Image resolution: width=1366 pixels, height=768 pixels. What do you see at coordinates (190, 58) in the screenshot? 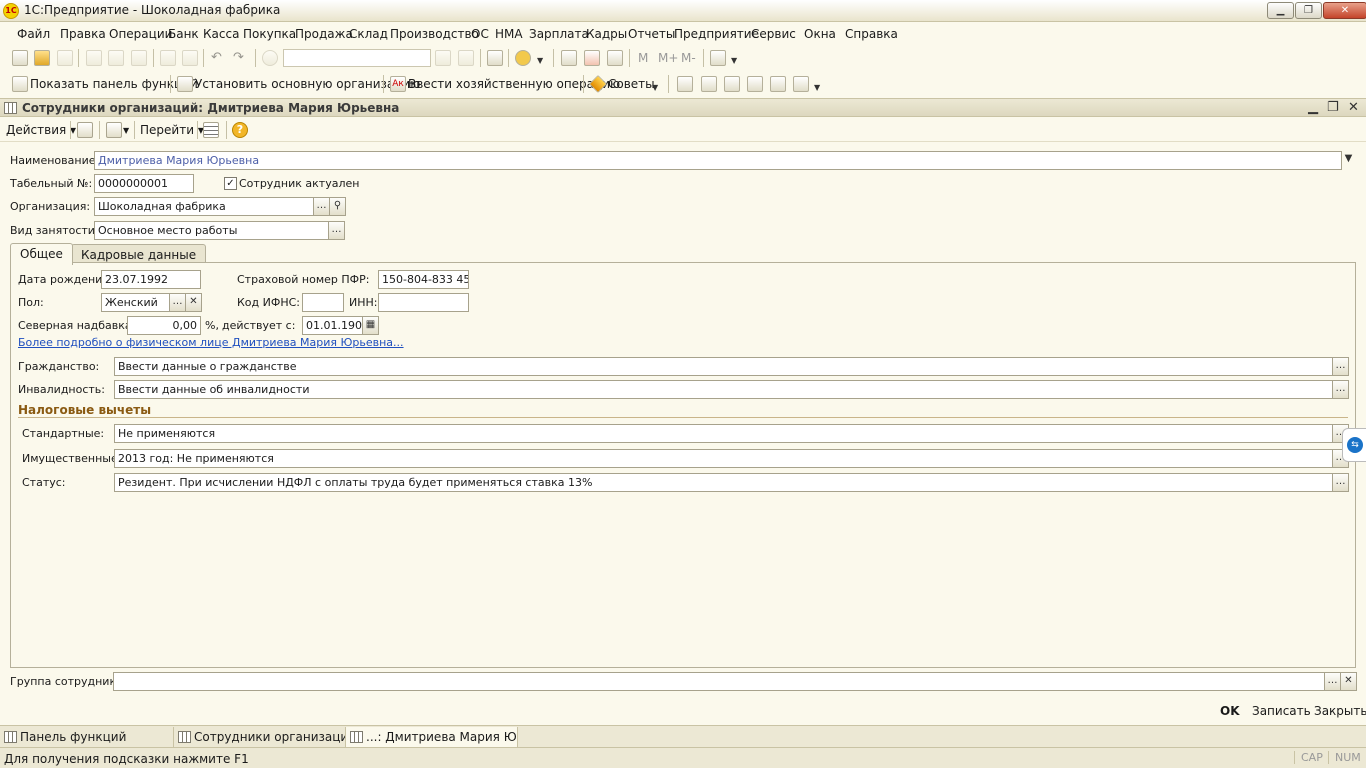
I see `print-preview-icon` at bounding box center [190, 58].